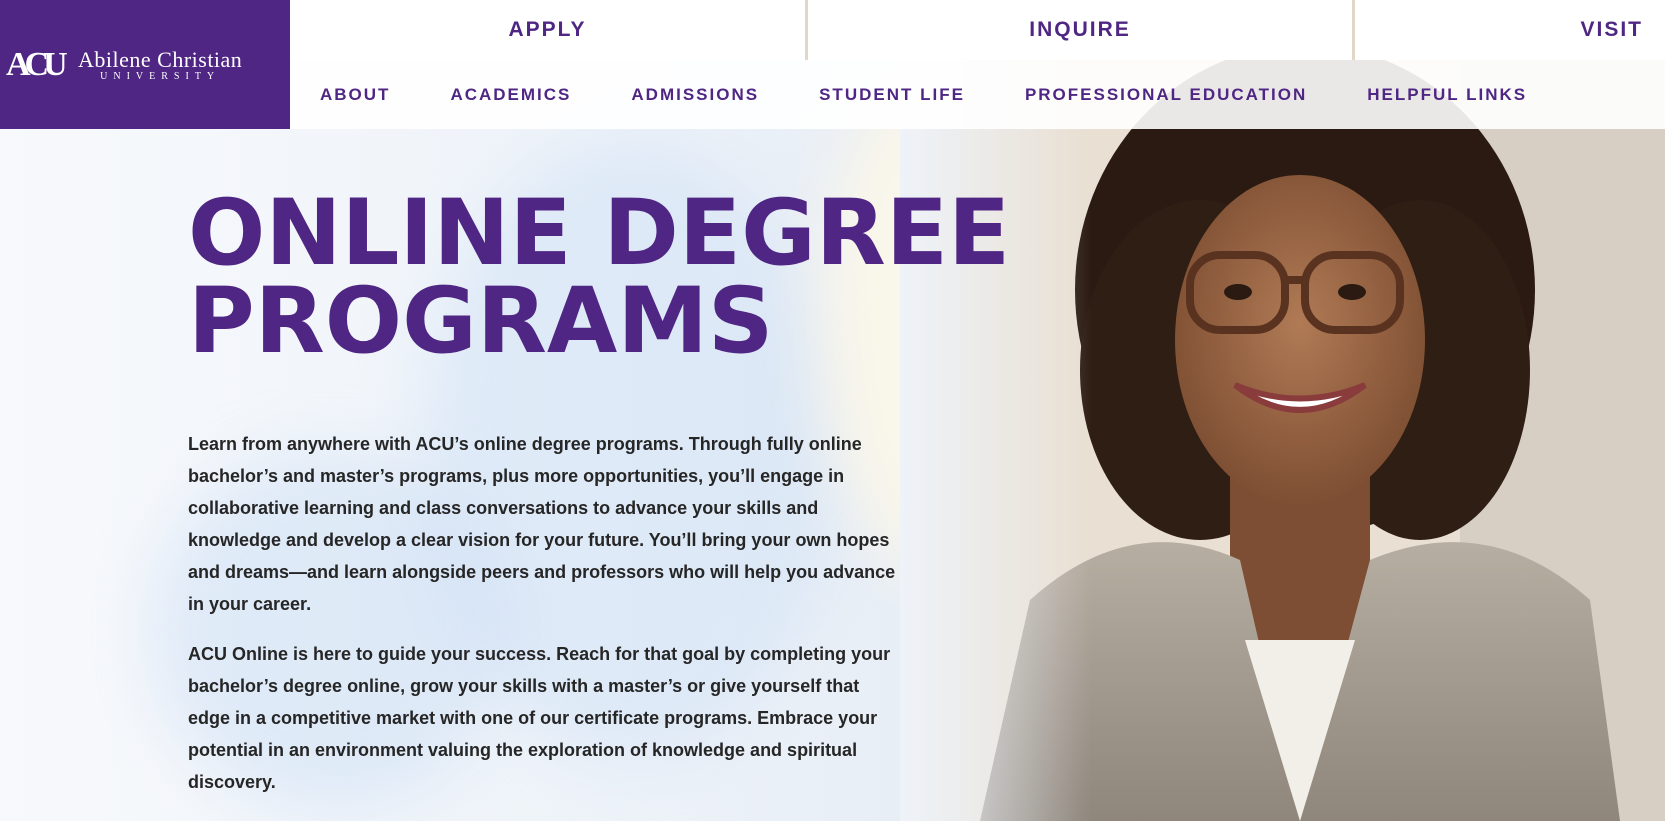  I want to click on logo-wordmark: Abilene Christian UNIVERSITY, so click(160, 64).